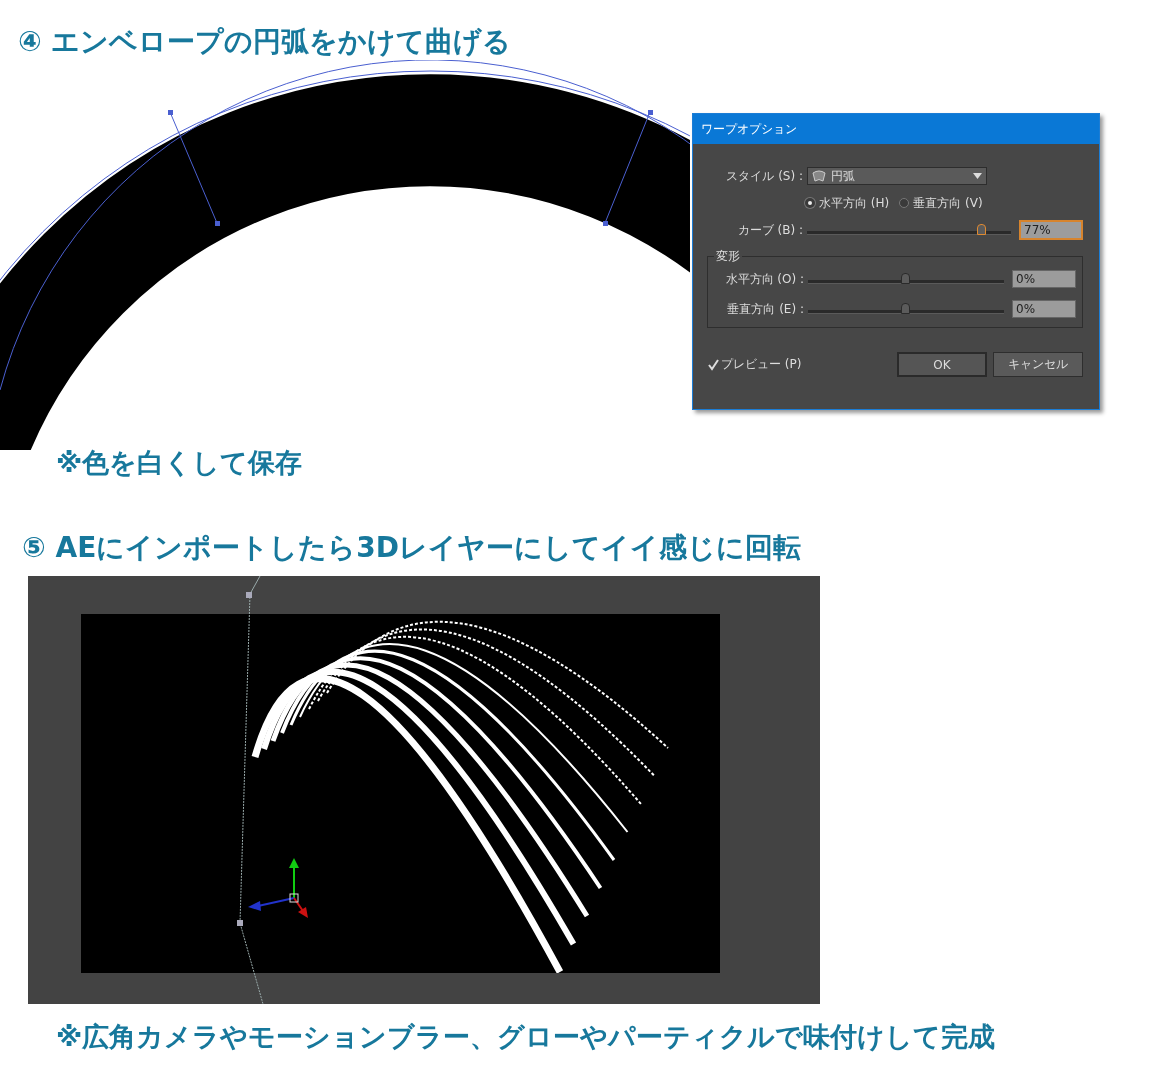 The height and width of the screenshot is (1080, 1152). What do you see at coordinates (728, 256) in the screenshot?
I see `group-label: 変形` at bounding box center [728, 256].